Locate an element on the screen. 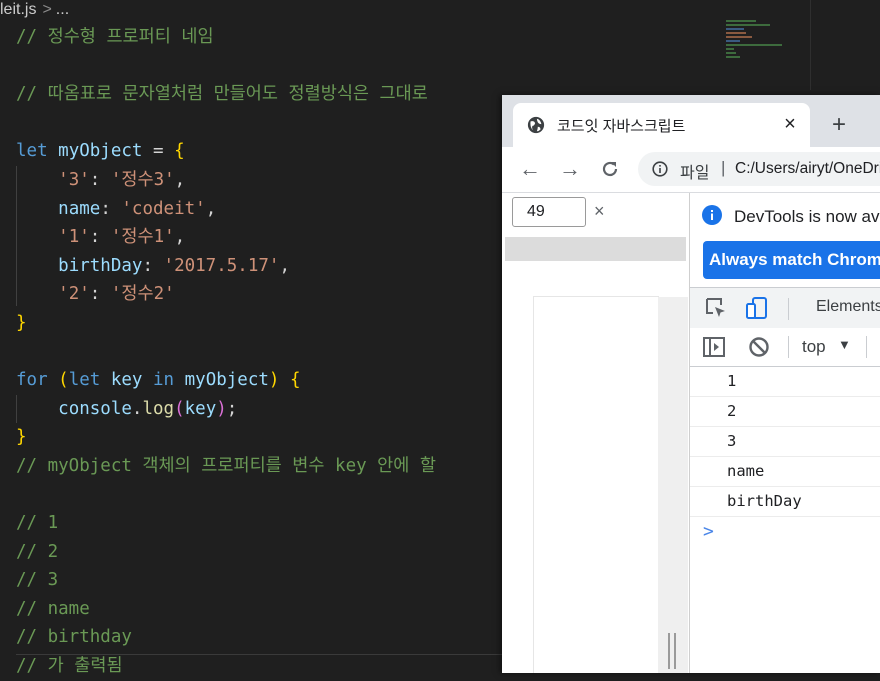  code-token: '2' is located at coordinates (74, 294).